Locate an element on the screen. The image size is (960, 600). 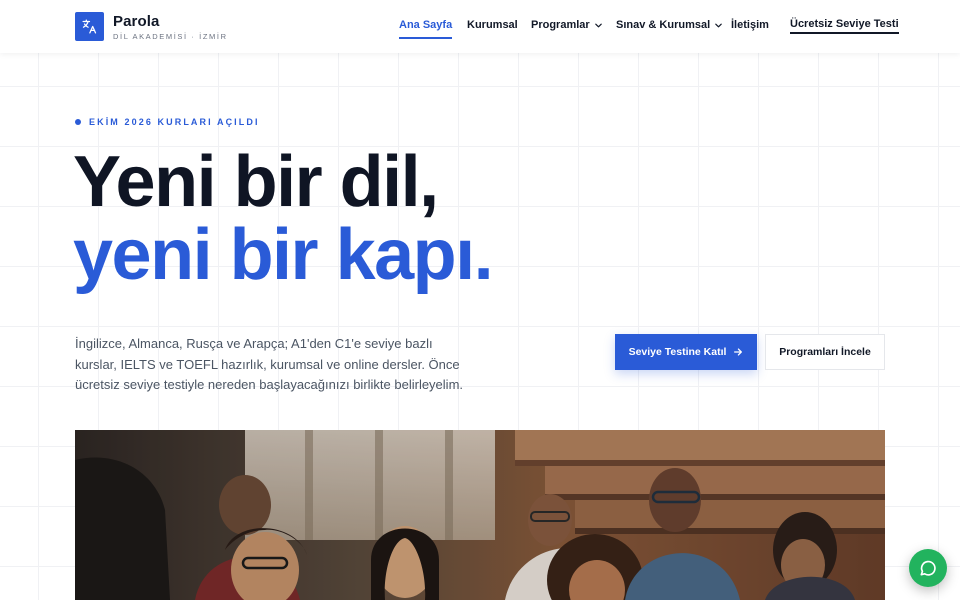
level-test-button: Seviye Testine Katıl is located at coordinates (686, 352).